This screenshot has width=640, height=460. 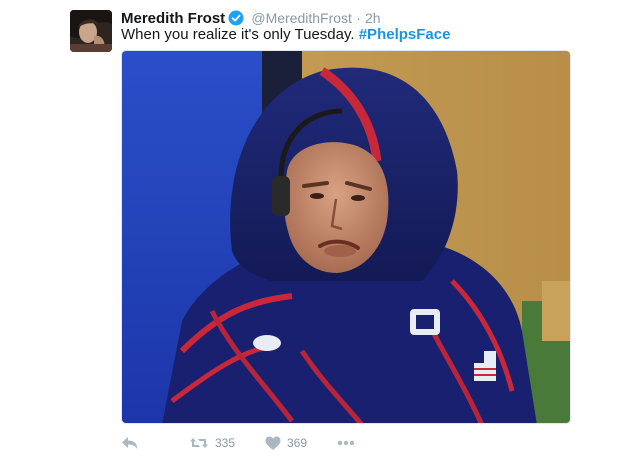 What do you see at coordinates (199, 443) in the screenshot?
I see `retweet-icon` at bounding box center [199, 443].